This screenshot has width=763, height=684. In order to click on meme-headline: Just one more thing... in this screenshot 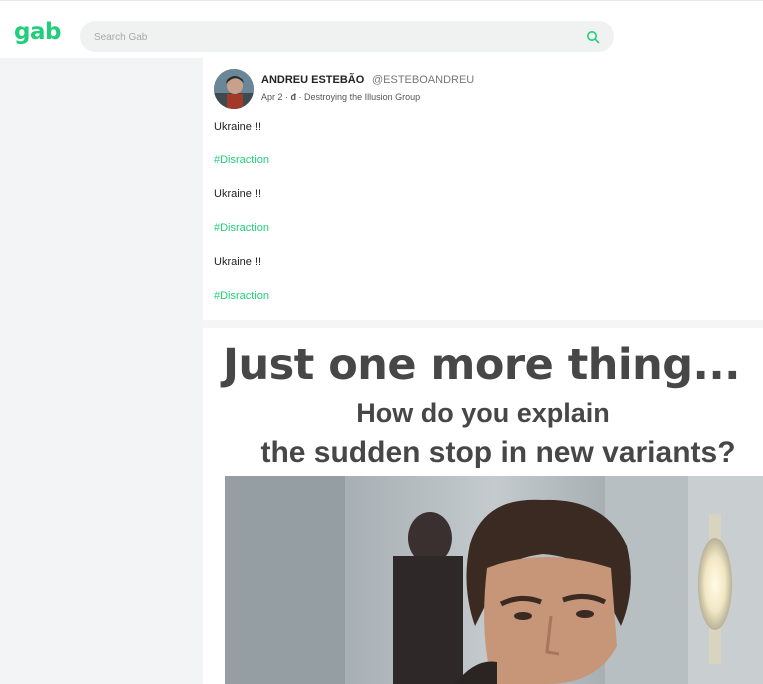, I will do `click(482, 365)`.